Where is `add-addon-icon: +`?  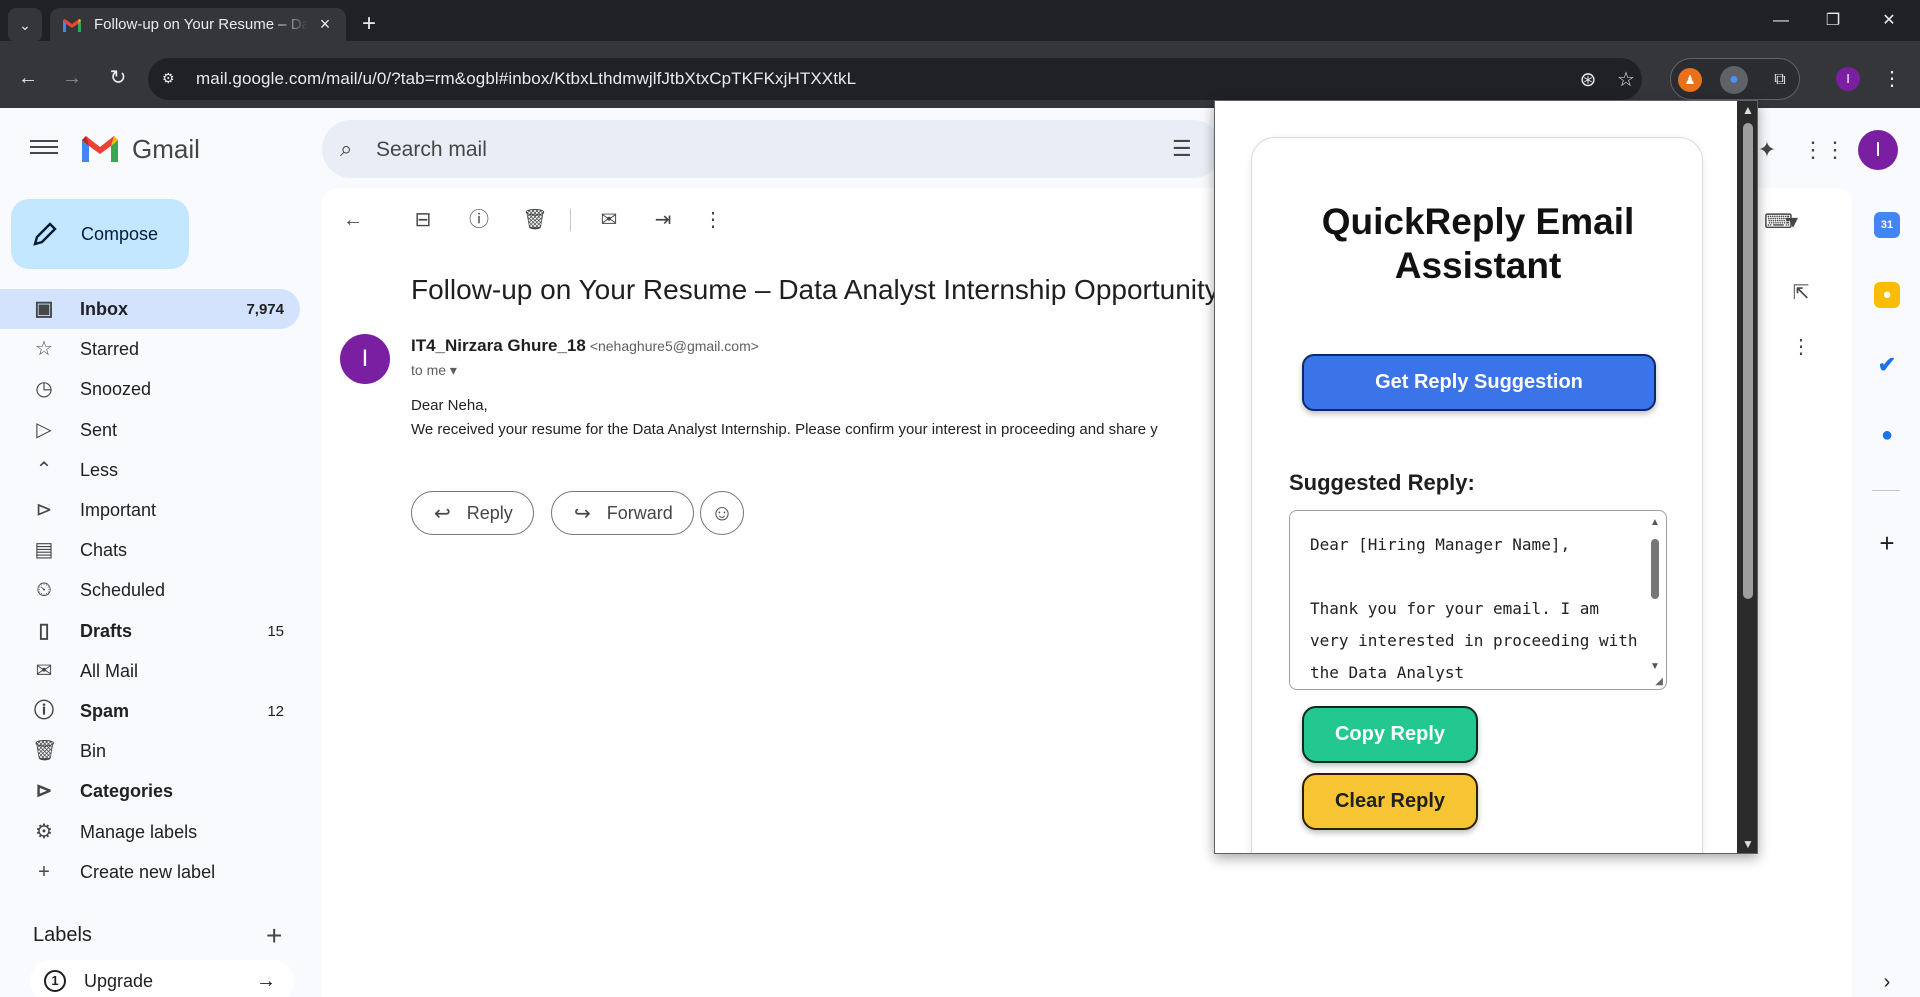
add-addon-icon: + is located at coordinates (1887, 543).